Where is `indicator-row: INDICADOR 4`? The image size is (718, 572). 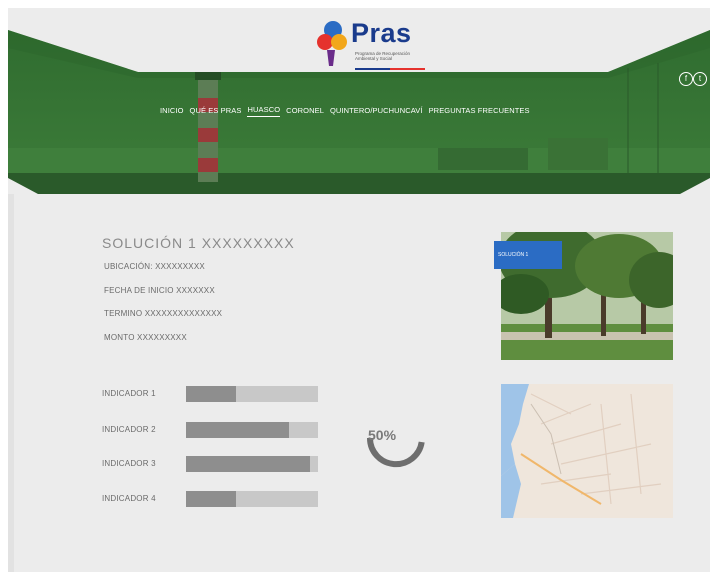 indicator-row: INDICADOR 4 is located at coordinates (212, 499).